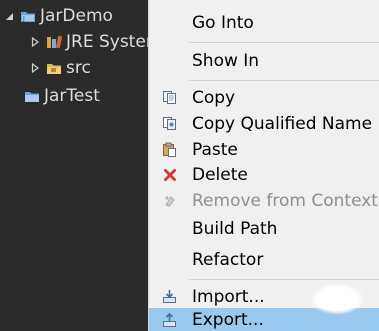 This screenshot has width=379, height=331. Describe the element at coordinates (264, 60) in the screenshot. I see `menu-item-show-in: Show In` at that location.